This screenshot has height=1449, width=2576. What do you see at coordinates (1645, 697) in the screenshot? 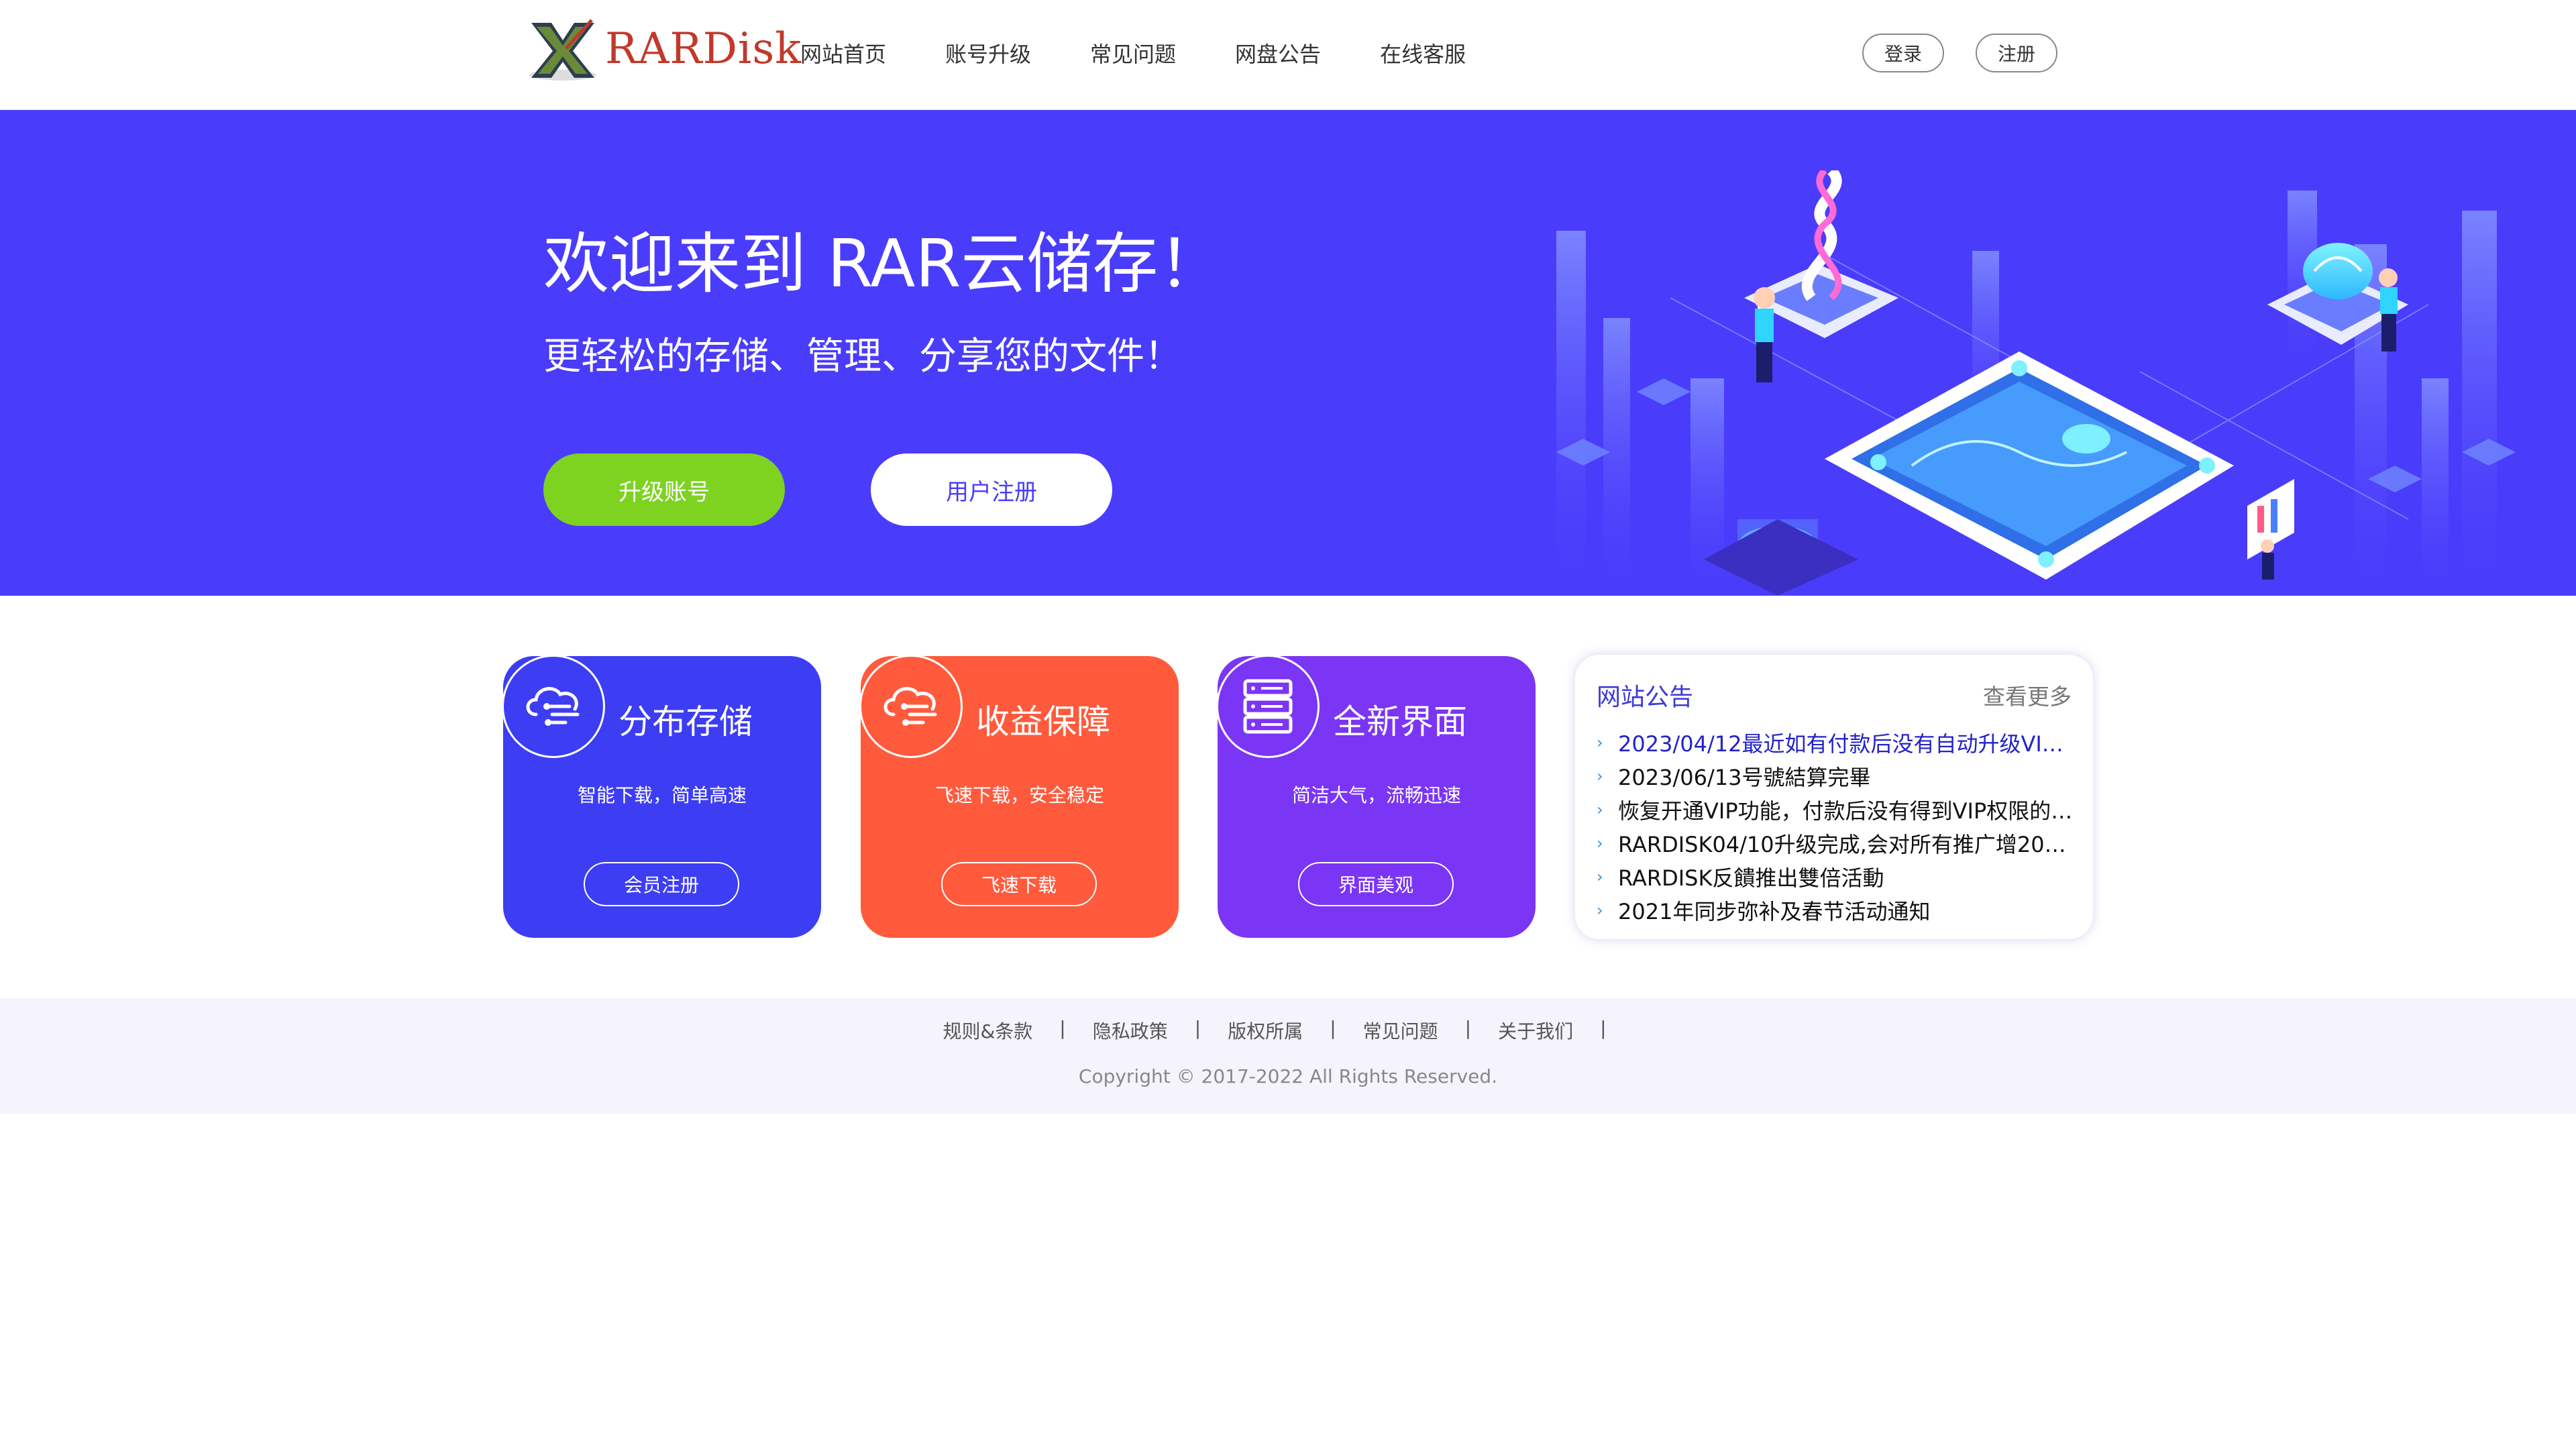
I see `announcement-title: 网站公告` at bounding box center [1645, 697].